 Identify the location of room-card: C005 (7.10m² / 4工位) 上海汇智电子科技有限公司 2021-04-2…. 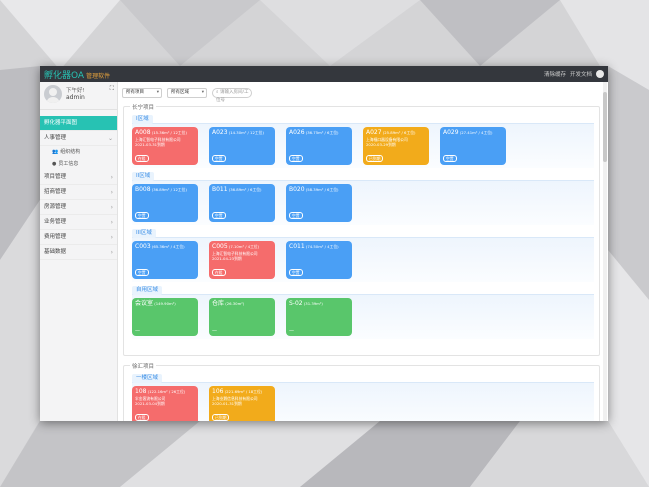
(242, 260).